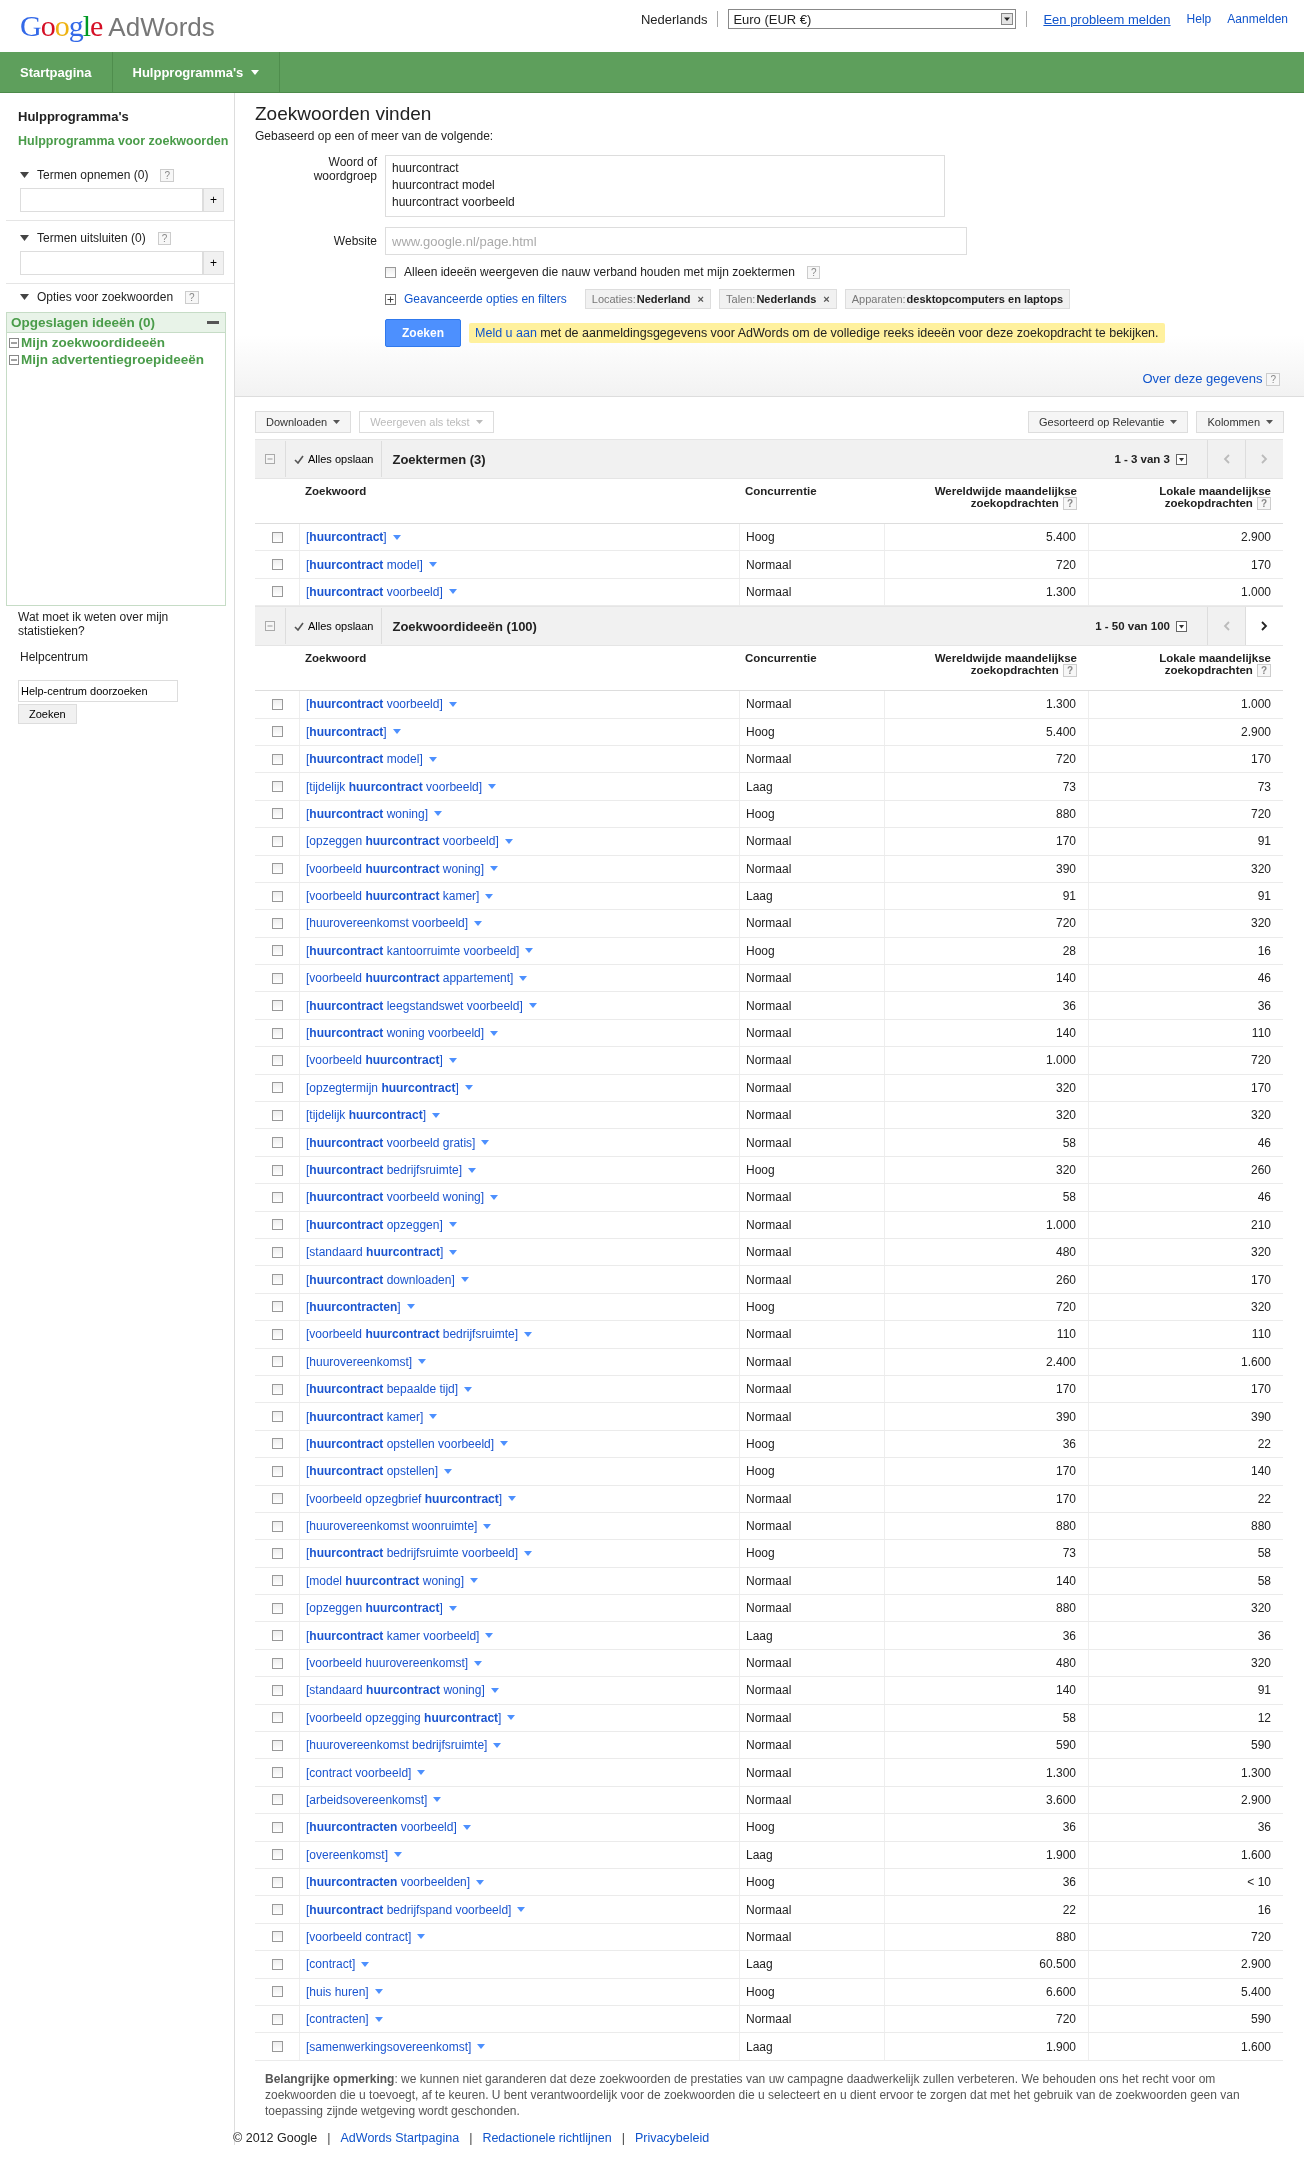 This screenshot has width=1304, height=2163. Describe the element at coordinates (872, 19) in the screenshot. I see `currency-select: Euro (EUR €)` at that location.